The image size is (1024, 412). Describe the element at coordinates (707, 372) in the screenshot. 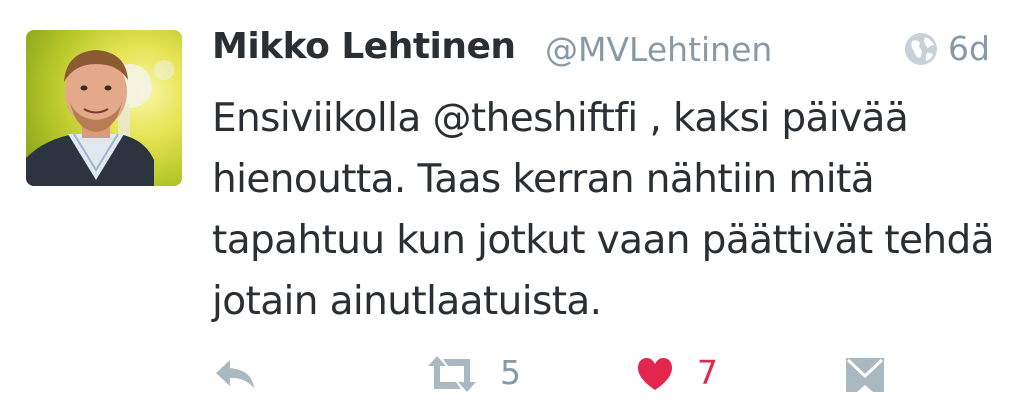

I see `like-count: 7` at that location.